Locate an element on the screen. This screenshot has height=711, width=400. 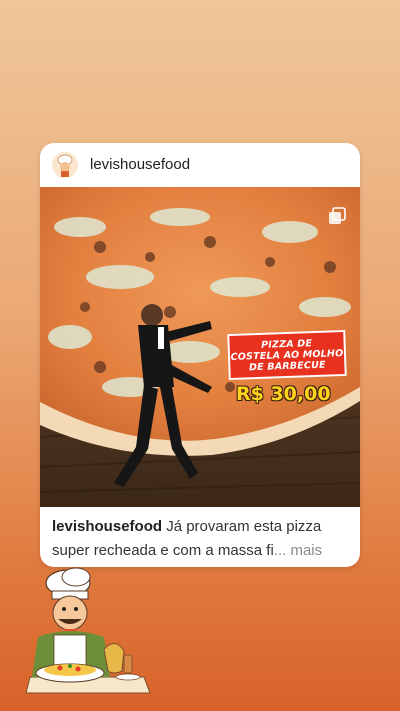
chef-eating-sticker is located at coordinates (88, 630).